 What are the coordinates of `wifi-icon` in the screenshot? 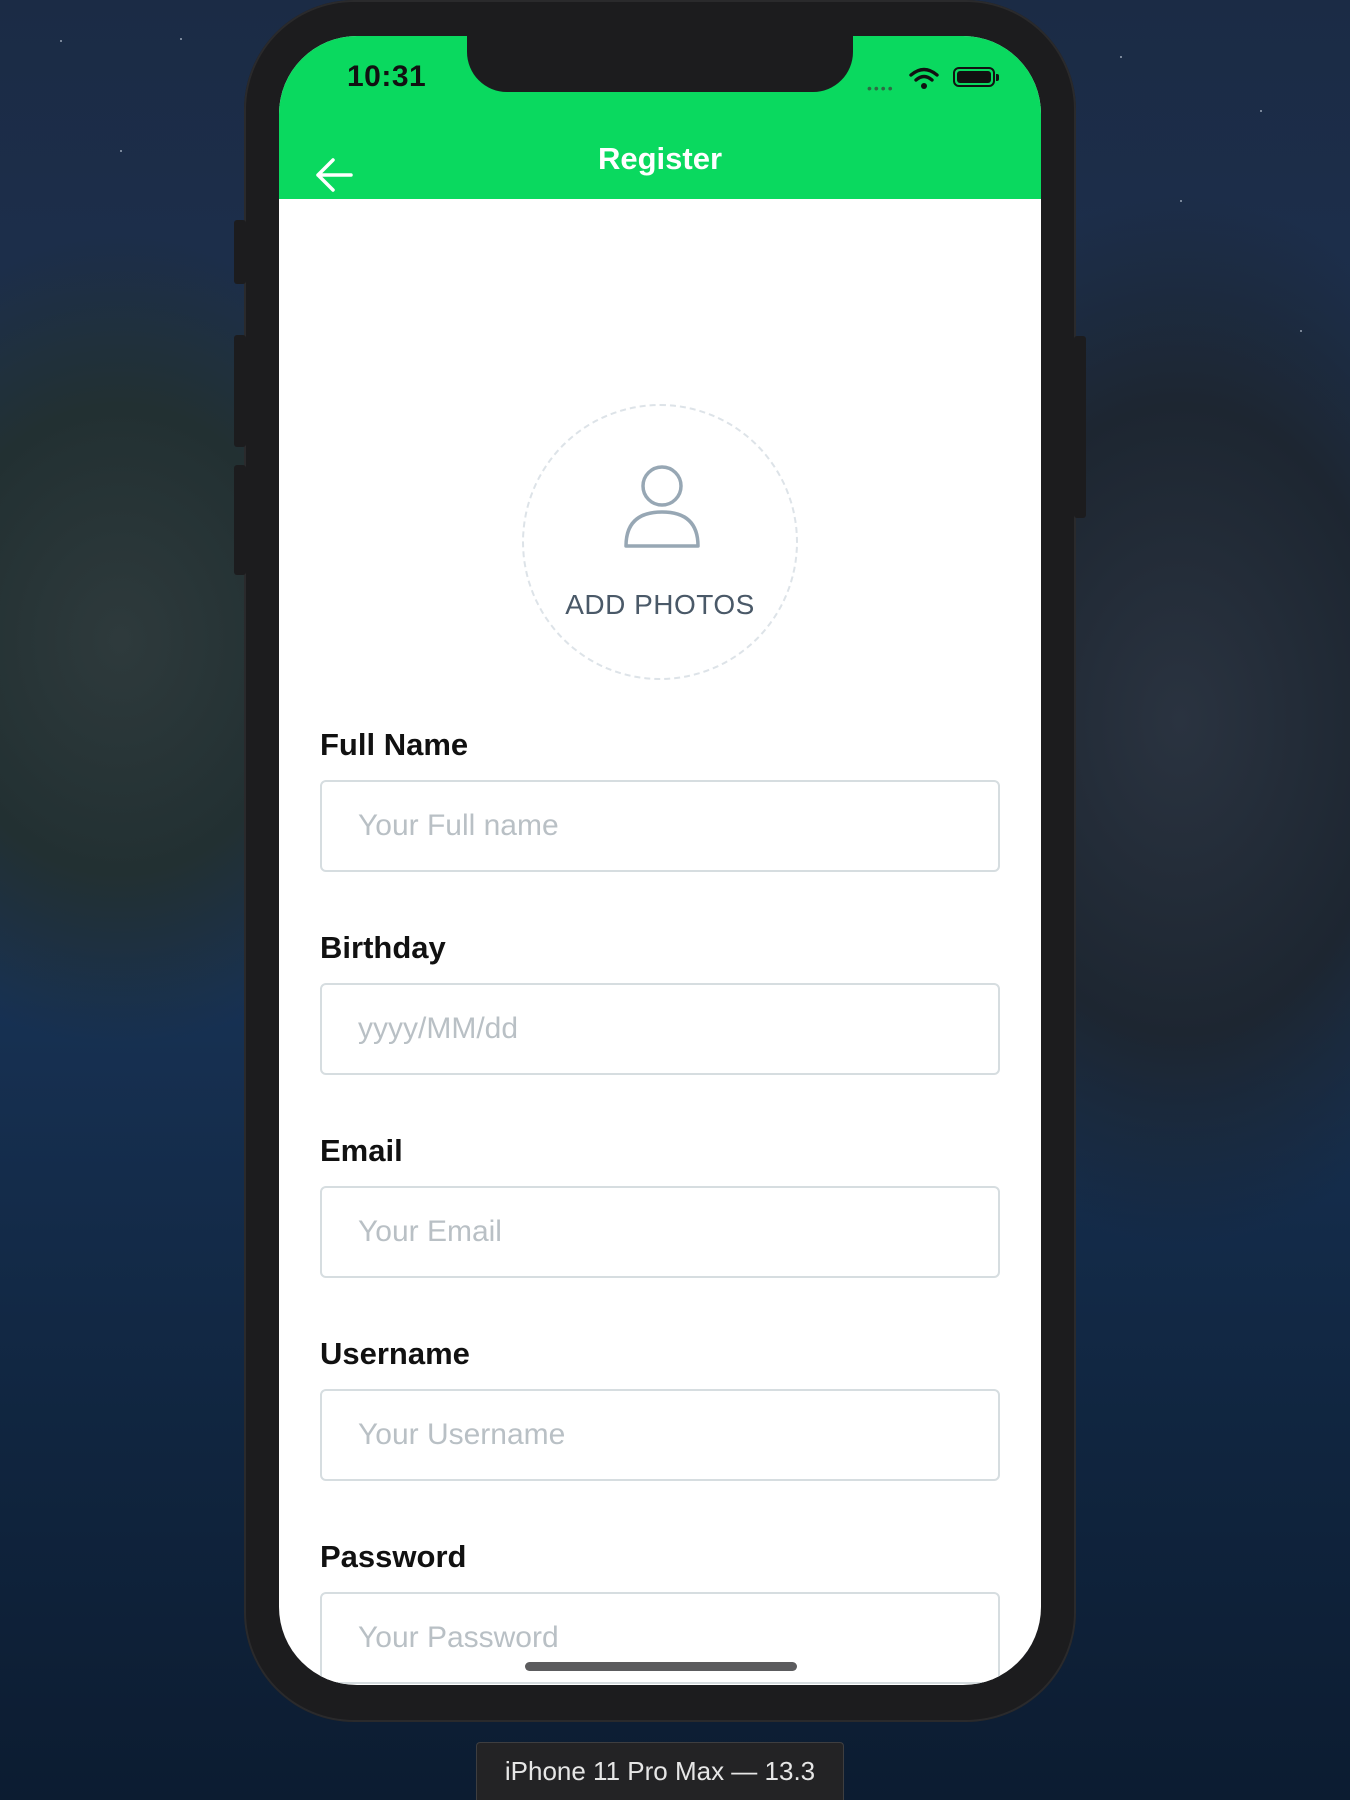 It's located at (924, 78).